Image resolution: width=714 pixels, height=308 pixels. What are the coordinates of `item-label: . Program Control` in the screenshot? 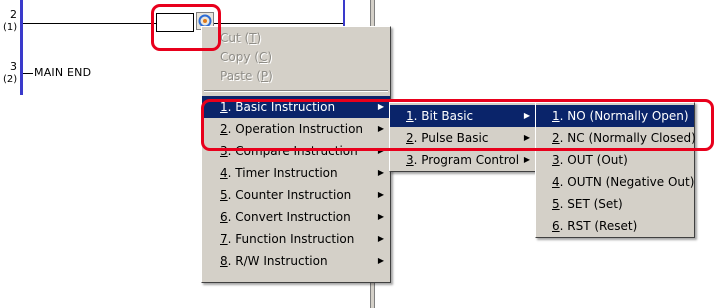 It's located at (466, 160).